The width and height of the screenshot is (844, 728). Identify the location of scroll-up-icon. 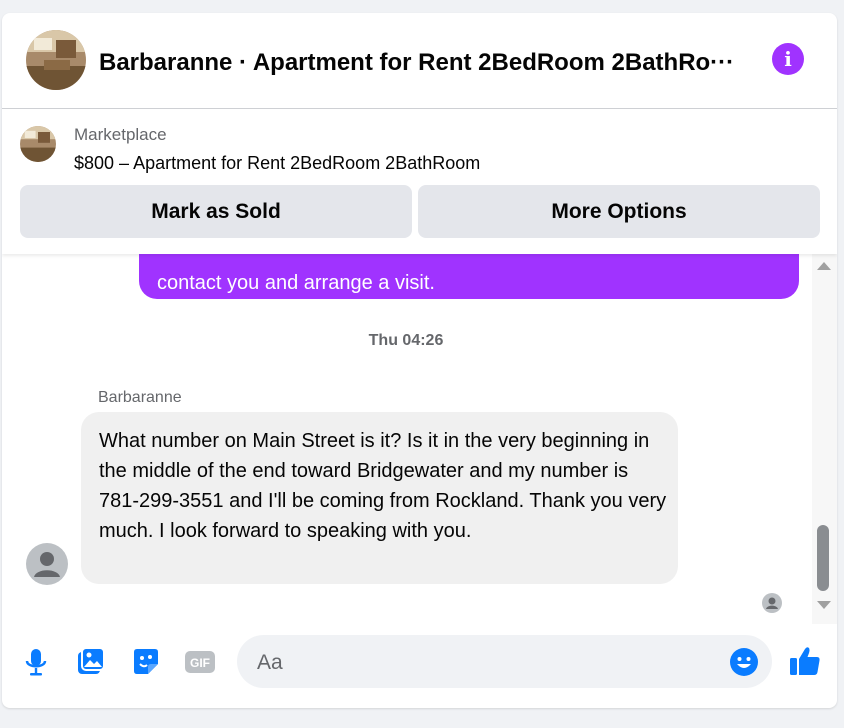
(824, 266).